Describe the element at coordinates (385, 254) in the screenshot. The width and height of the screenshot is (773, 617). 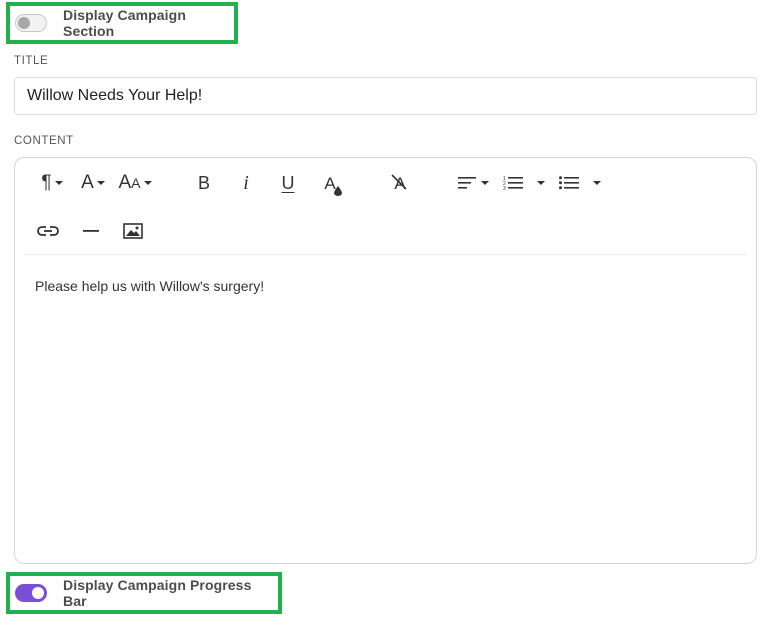
I see `toolbar-divider` at that location.